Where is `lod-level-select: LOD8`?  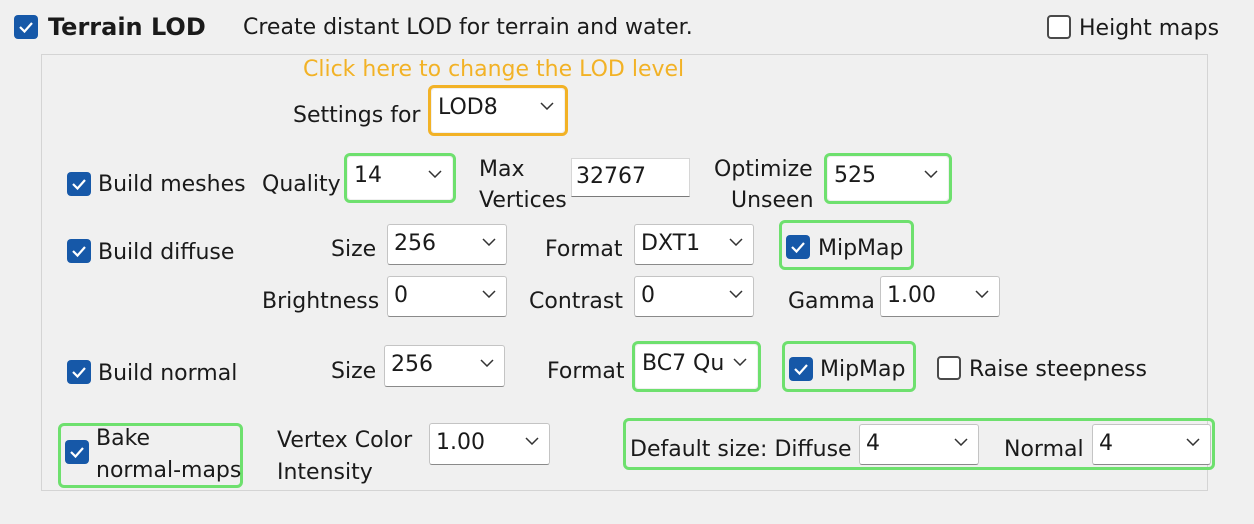 lod-level-select: LOD8 is located at coordinates (498, 110).